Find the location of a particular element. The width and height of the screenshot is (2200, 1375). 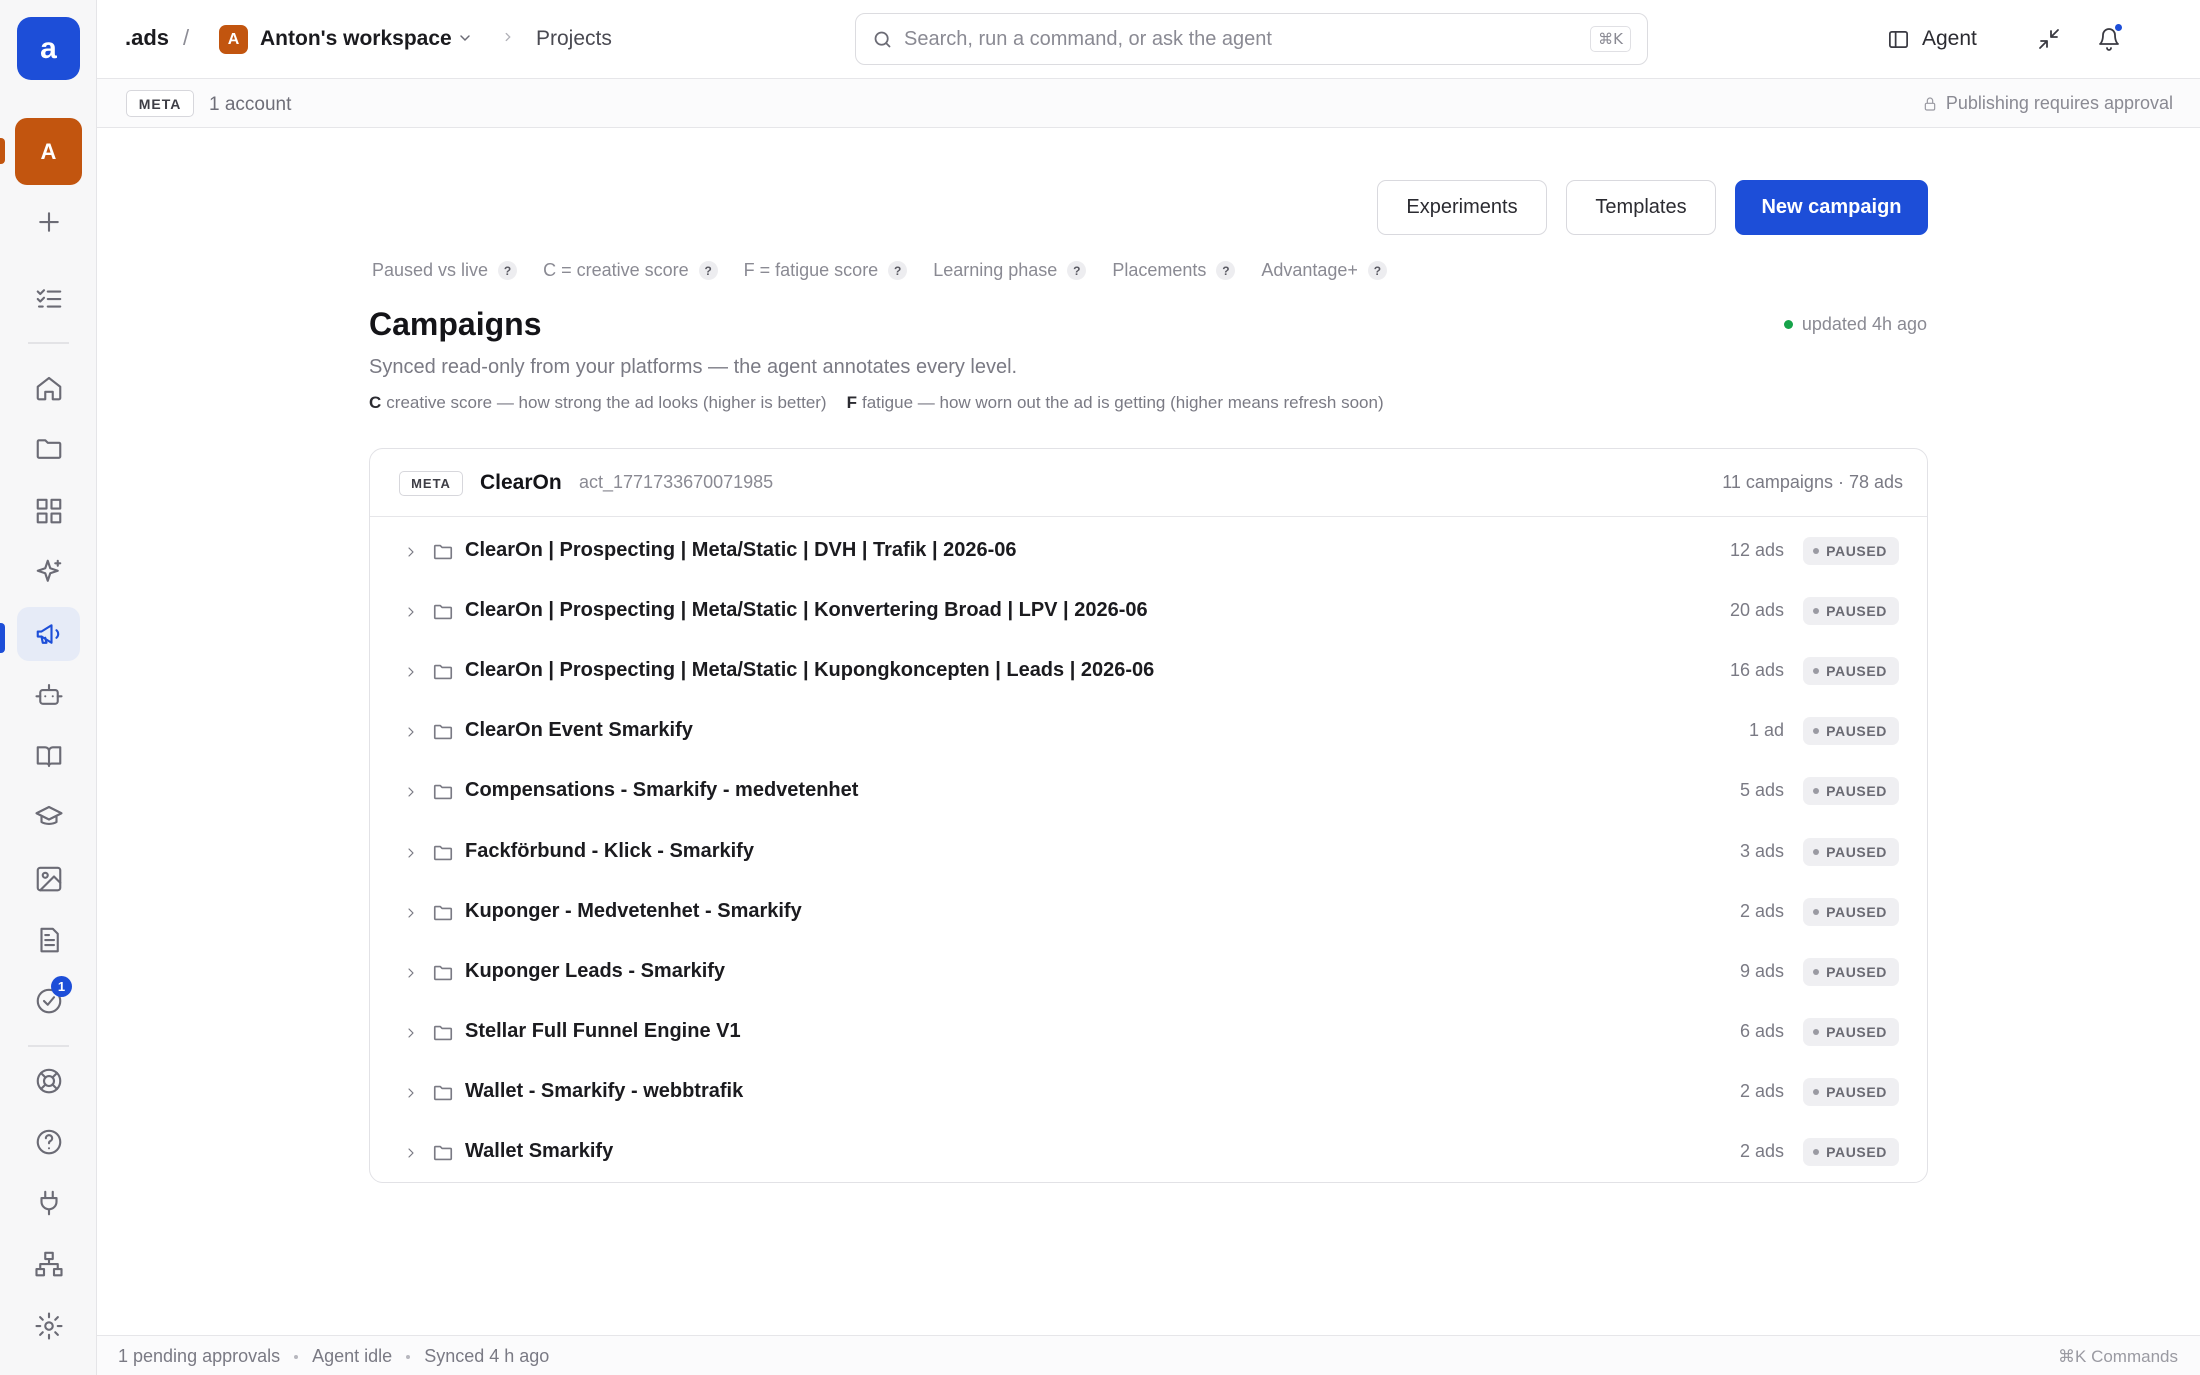

nav-help is located at coordinates (48, 1142).